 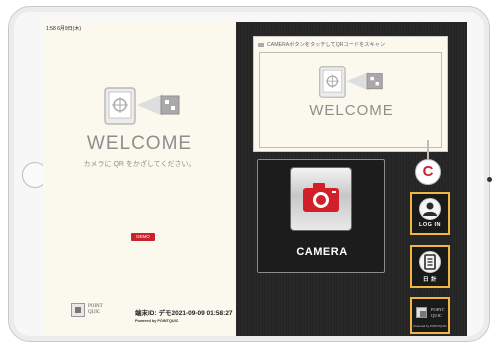 What do you see at coordinates (489, 179) in the screenshot?
I see `front-camera-dot` at bounding box center [489, 179].